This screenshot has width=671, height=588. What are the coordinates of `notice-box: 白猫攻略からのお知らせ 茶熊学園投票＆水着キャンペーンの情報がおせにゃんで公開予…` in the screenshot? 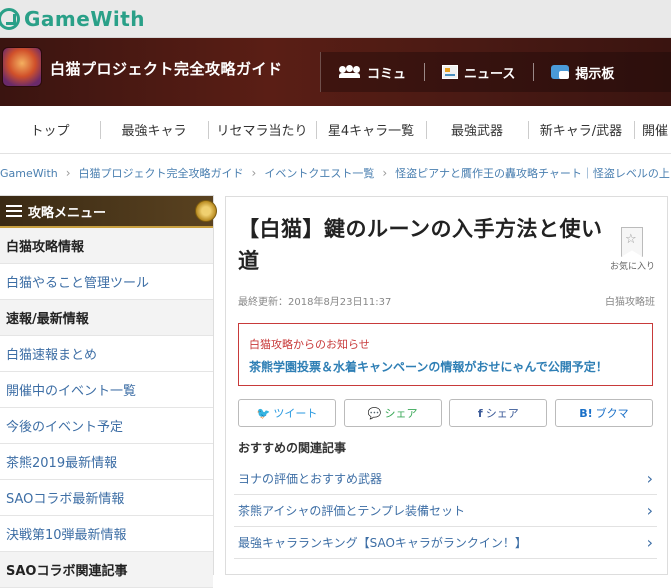 It's located at (445, 354).